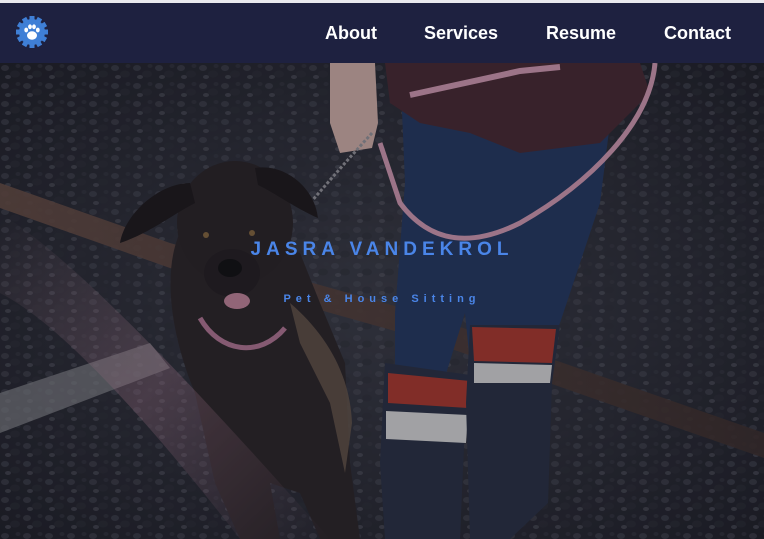  Describe the element at coordinates (581, 33) in the screenshot. I see `nav-resume: Resume` at that location.